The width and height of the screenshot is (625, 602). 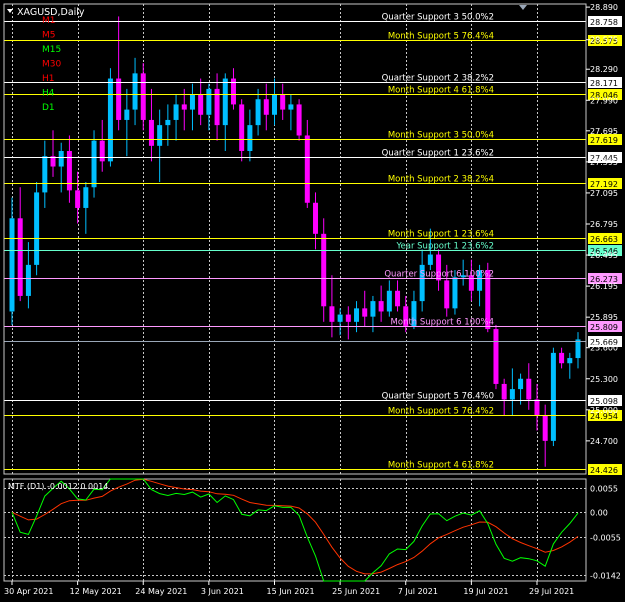 I want to click on support-level-label: Quarter Support 3 50.0%2, so click(x=438, y=18).